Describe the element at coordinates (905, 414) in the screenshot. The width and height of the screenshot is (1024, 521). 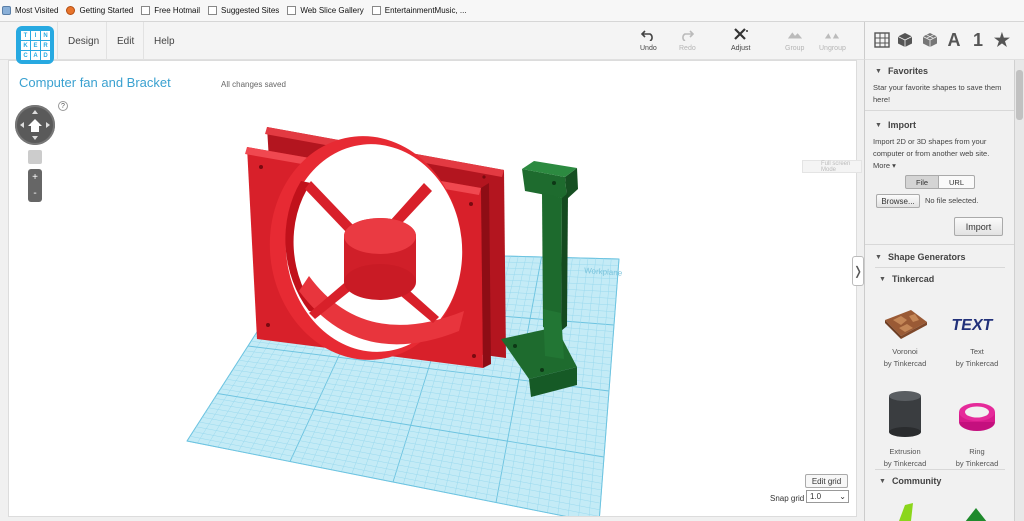
I see `extrusion-icon` at that location.